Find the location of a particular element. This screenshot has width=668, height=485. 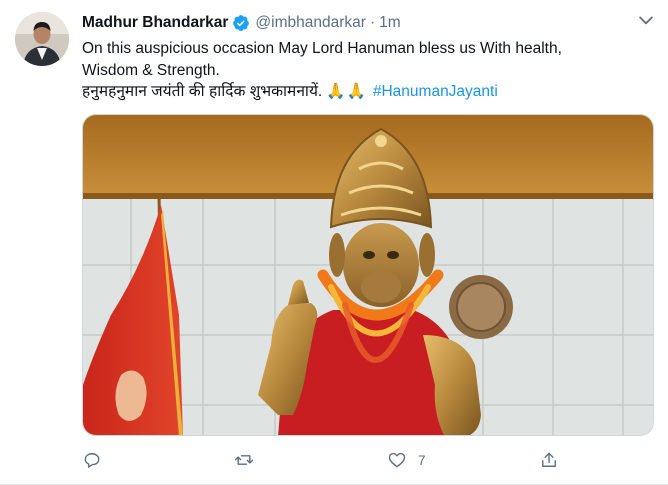

verified-badge-icon is located at coordinates (241, 23).